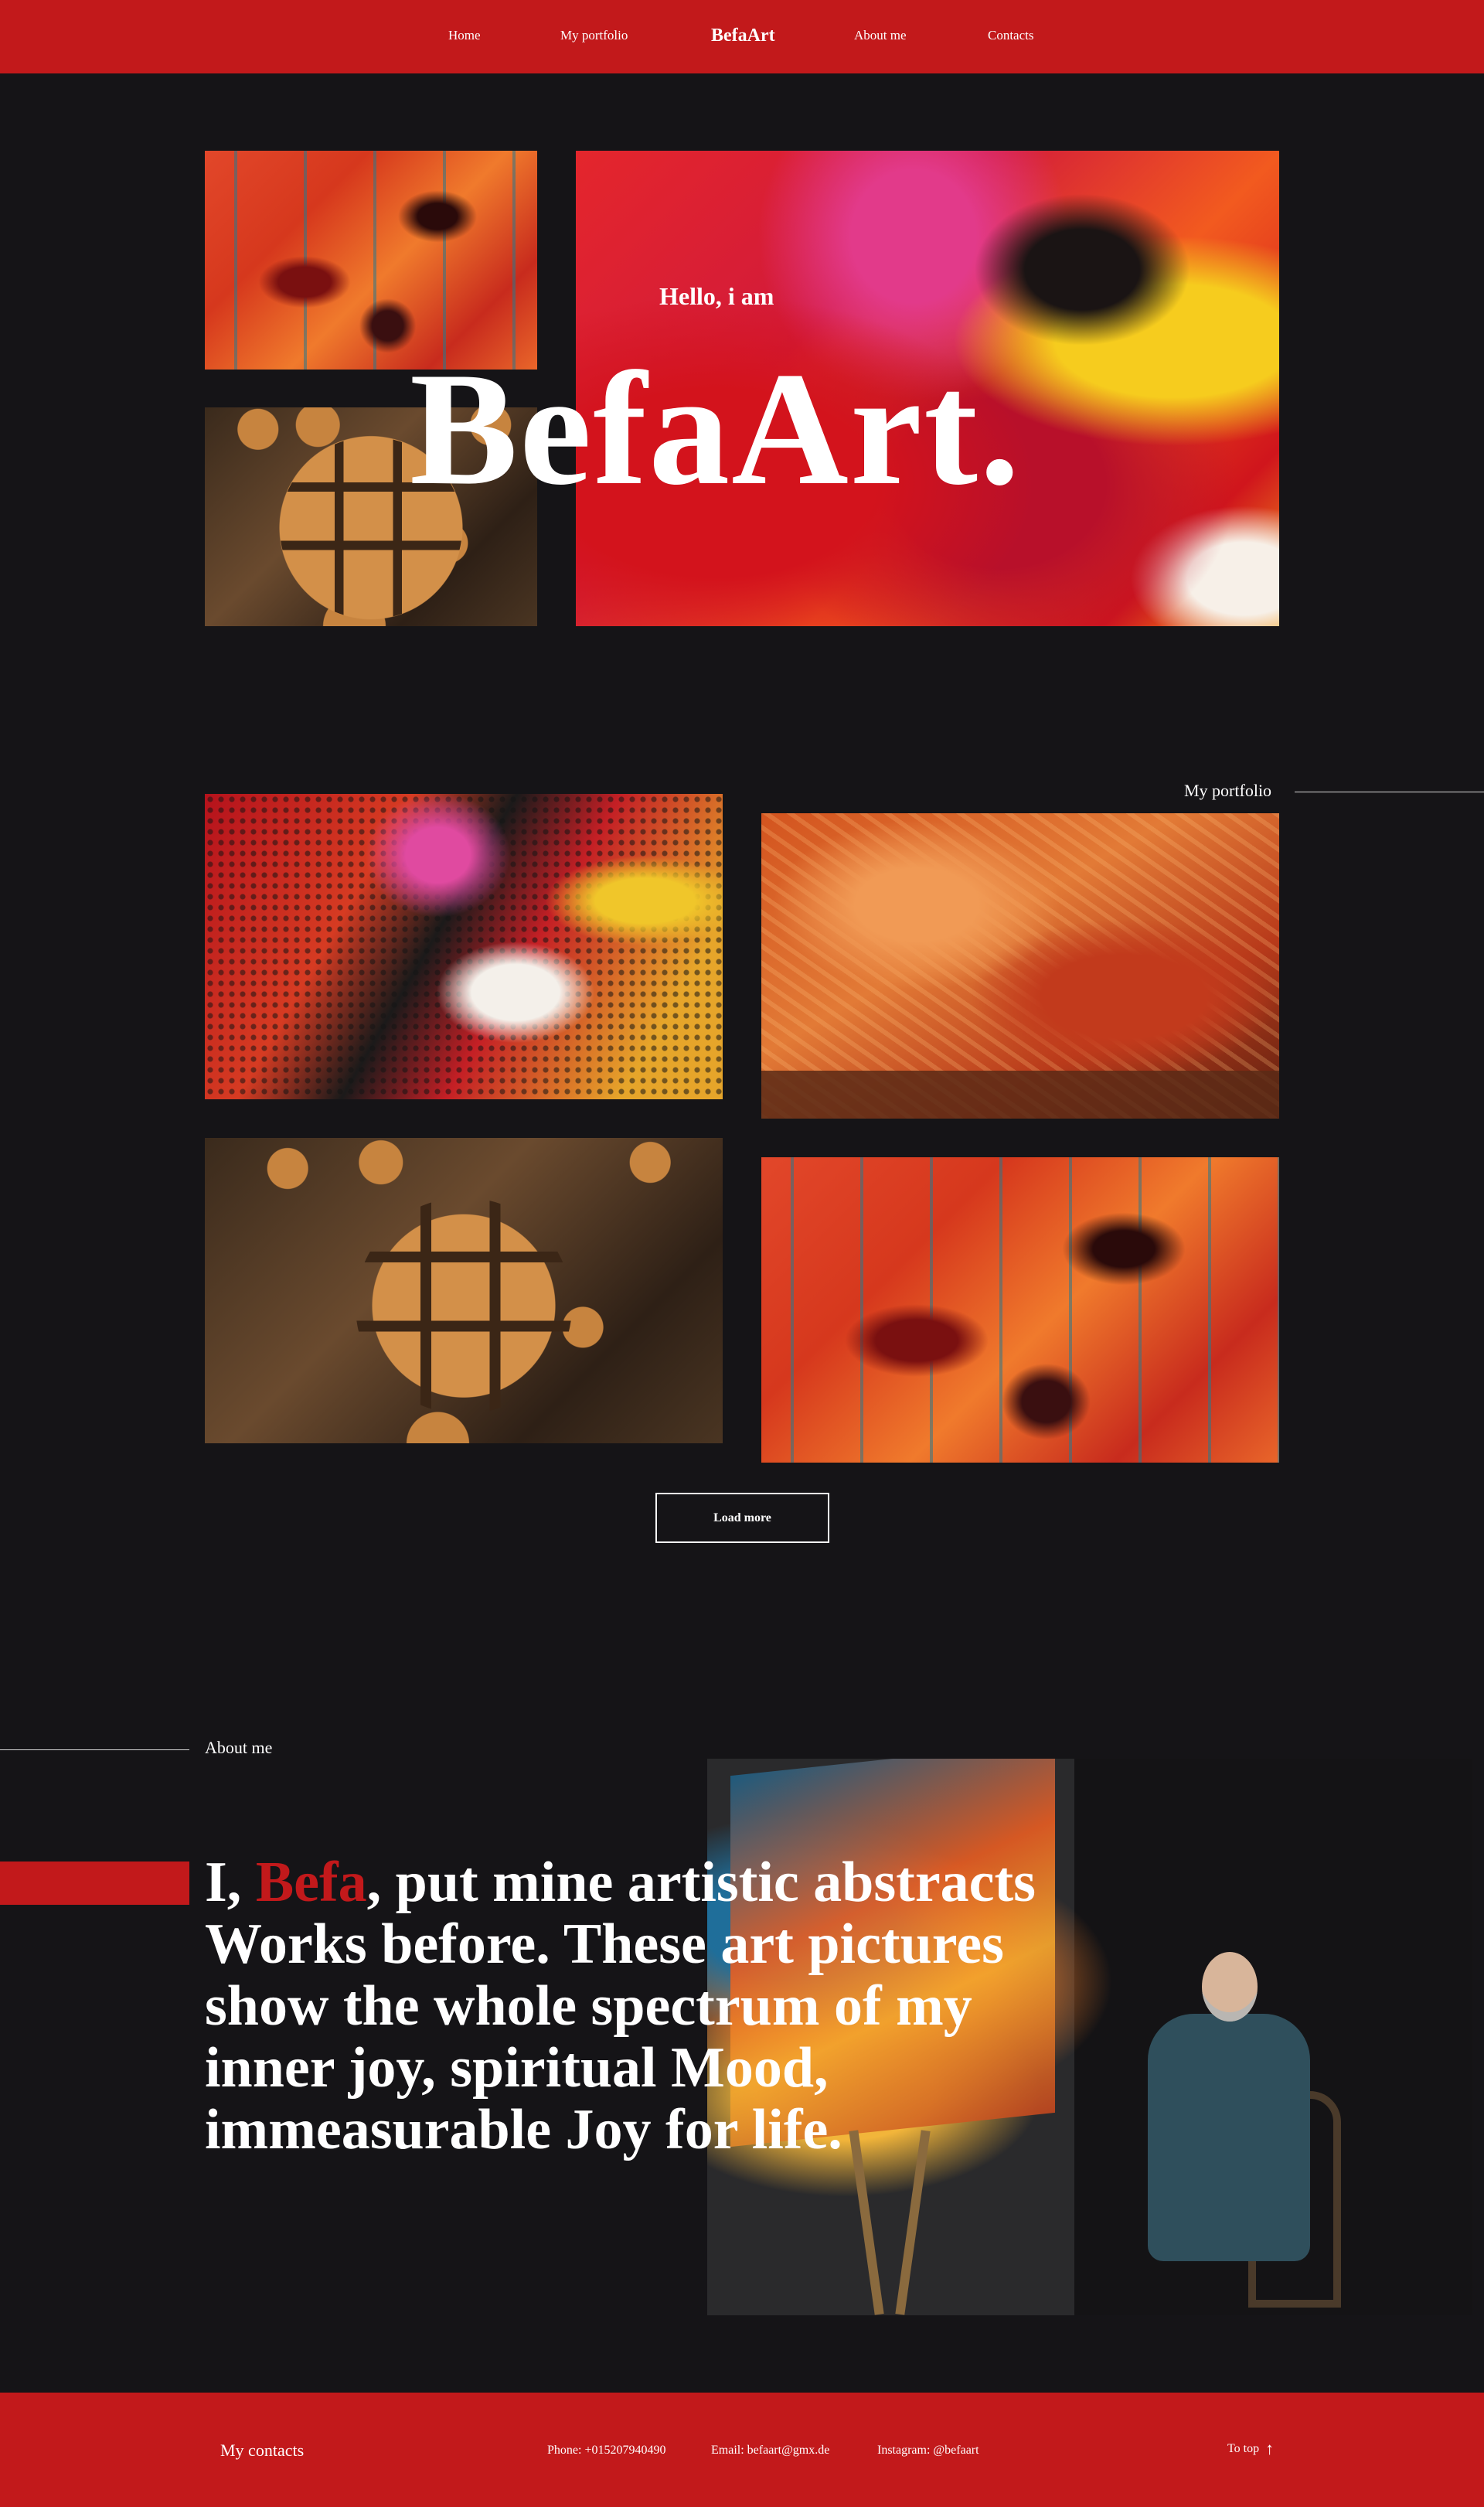 Image resolution: width=1484 pixels, height=2507 pixels. What do you see at coordinates (371, 260) in the screenshot?
I see `hero-painting-drips` at bounding box center [371, 260].